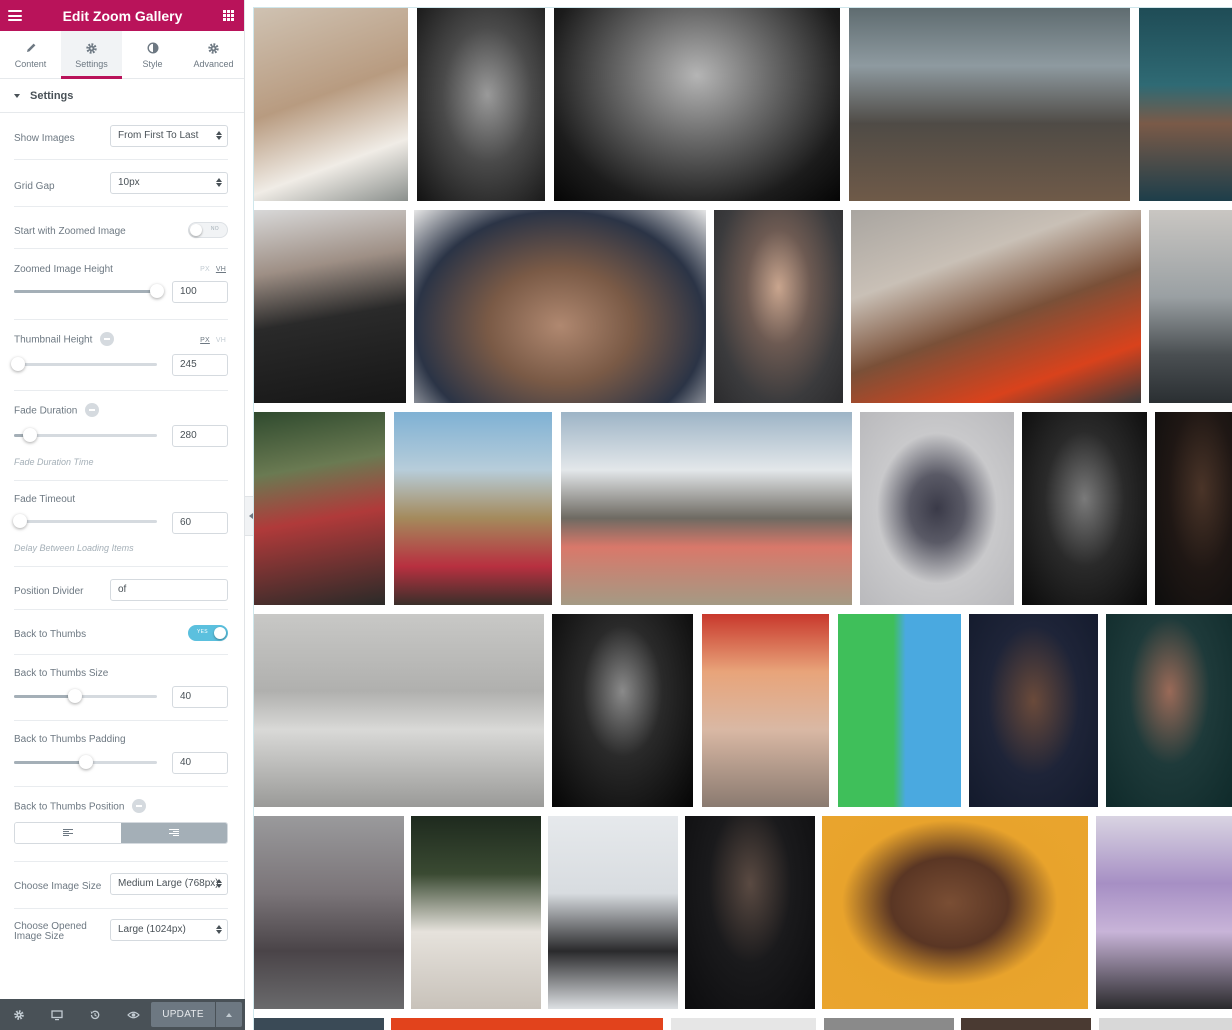 The width and height of the screenshot is (1232, 1030). What do you see at coordinates (200, 697) in the screenshot?
I see `back-size-input: 40` at bounding box center [200, 697].